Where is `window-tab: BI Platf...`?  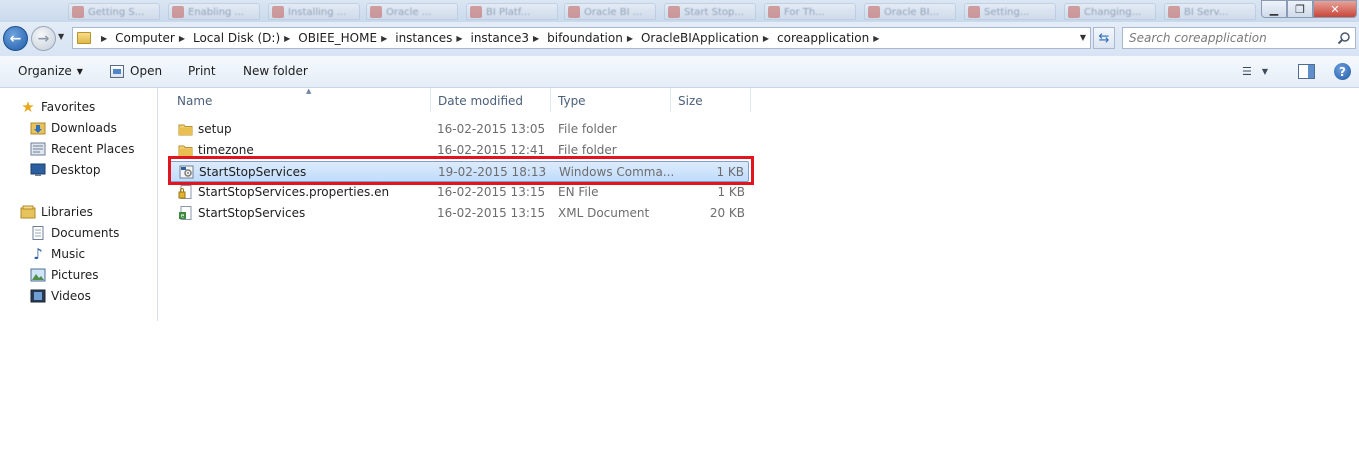 window-tab: BI Platf... is located at coordinates (512, 11).